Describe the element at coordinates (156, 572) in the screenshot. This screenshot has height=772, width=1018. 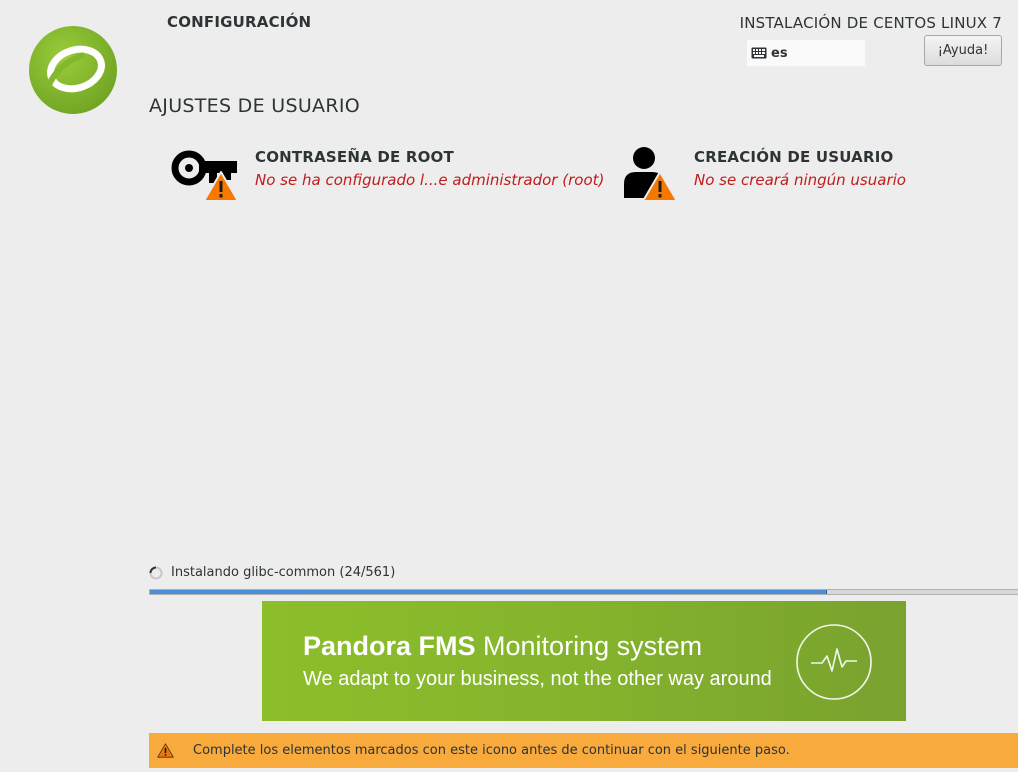
I see `spinner-icon` at that location.